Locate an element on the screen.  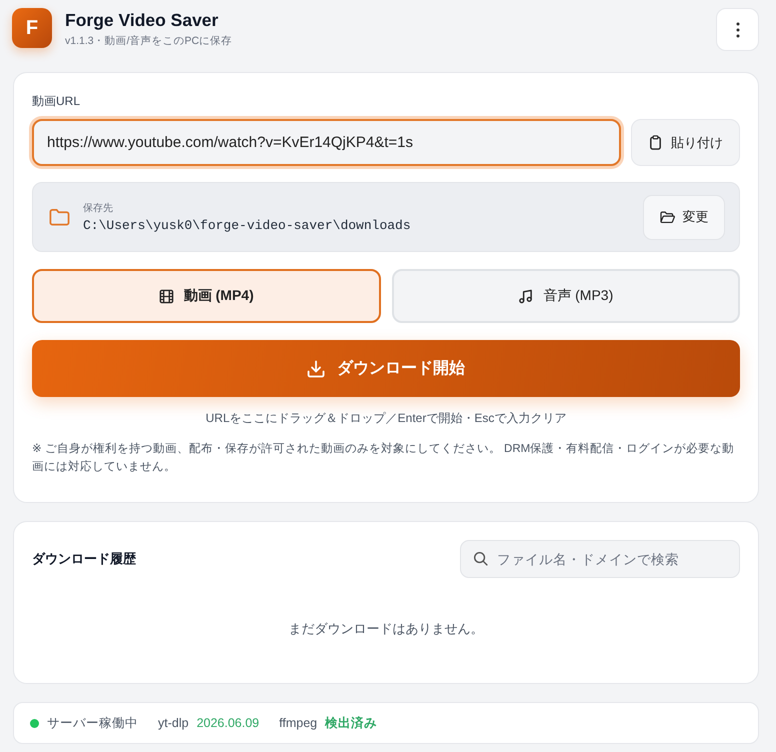
save-location-label: 保存先 is located at coordinates (98, 208).